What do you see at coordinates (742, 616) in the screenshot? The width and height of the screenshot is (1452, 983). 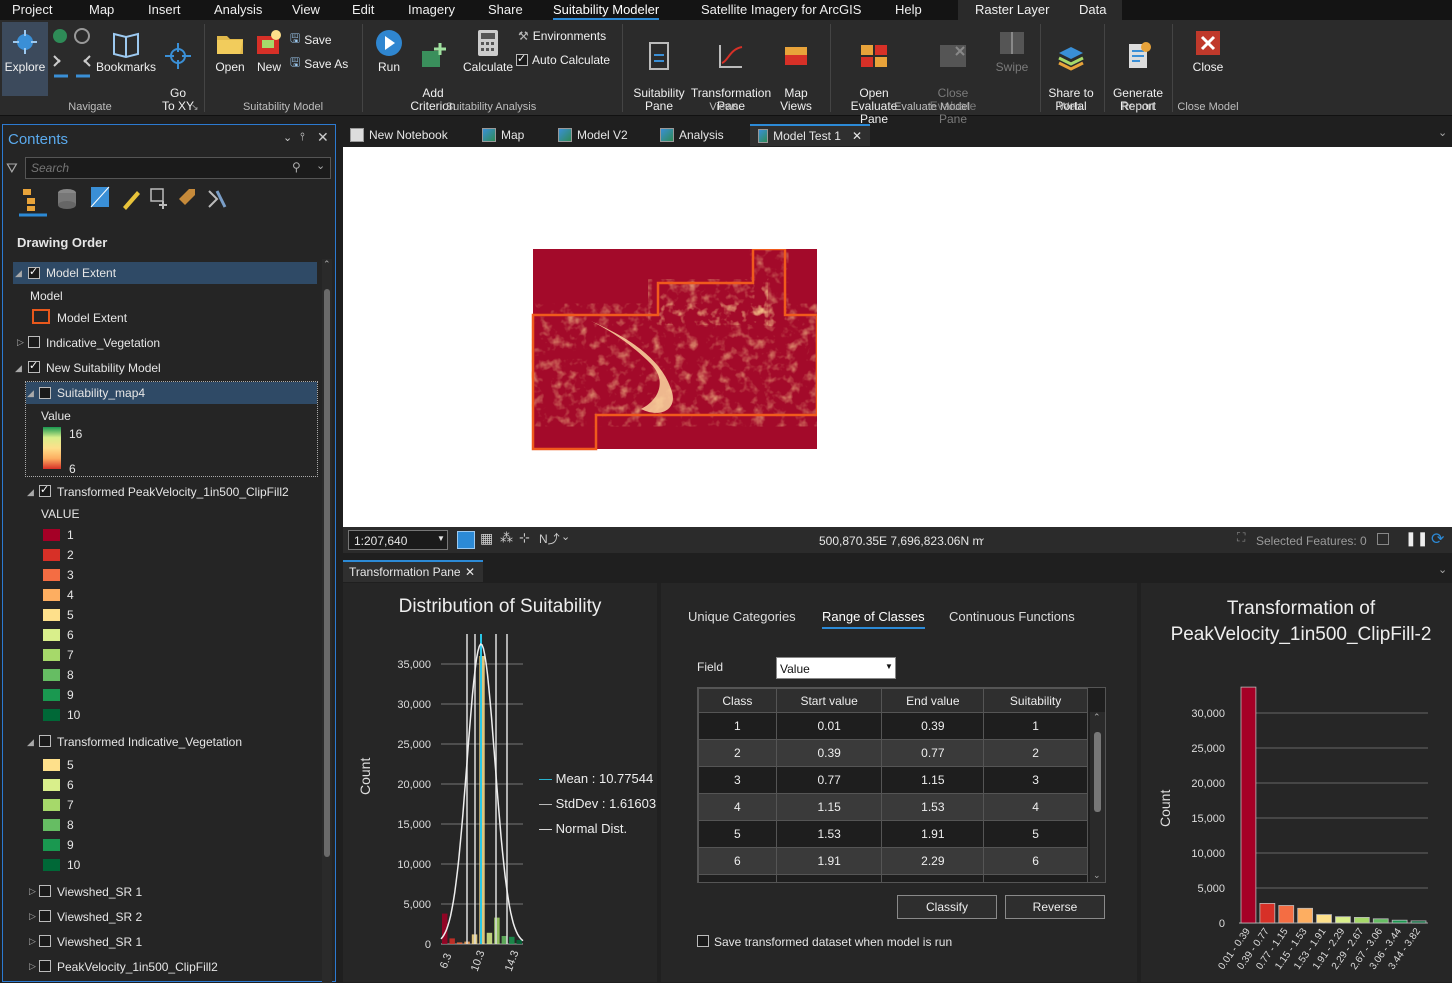 I see `tab-unique-categories: Unique Categories` at bounding box center [742, 616].